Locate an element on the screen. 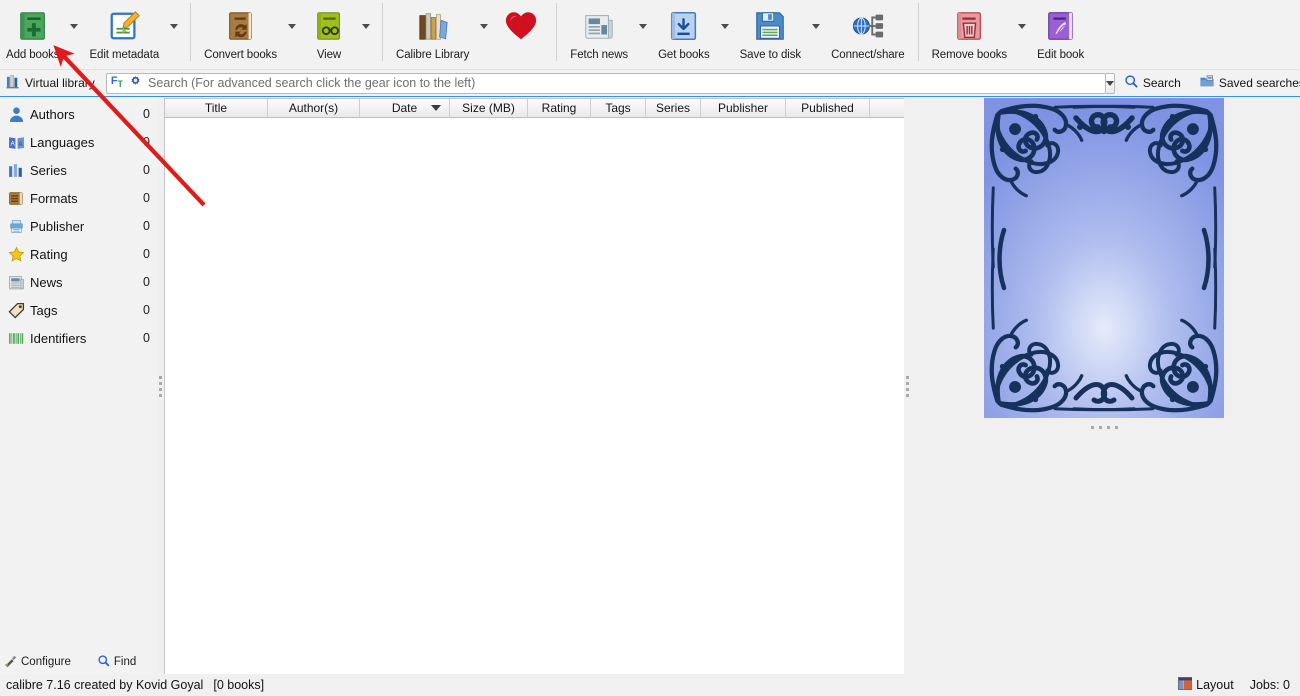 This screenshot has height=696, width=1300. gear-icon is located at coordinates (135, 83).